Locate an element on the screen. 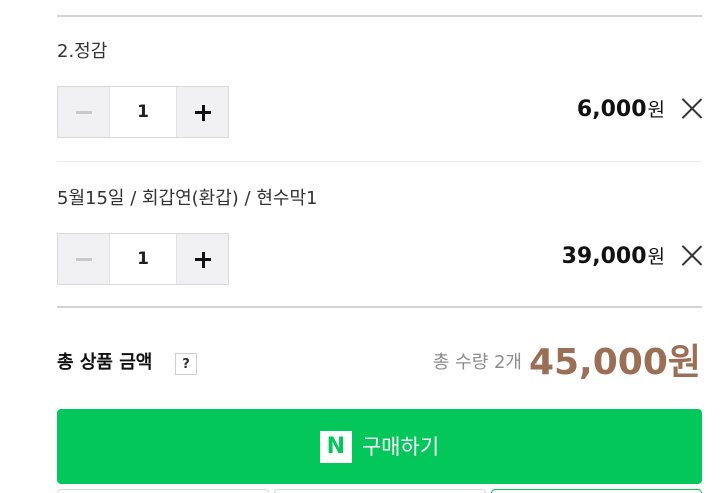  option-price-value: 6,000 is located at coordinates (611, 109).